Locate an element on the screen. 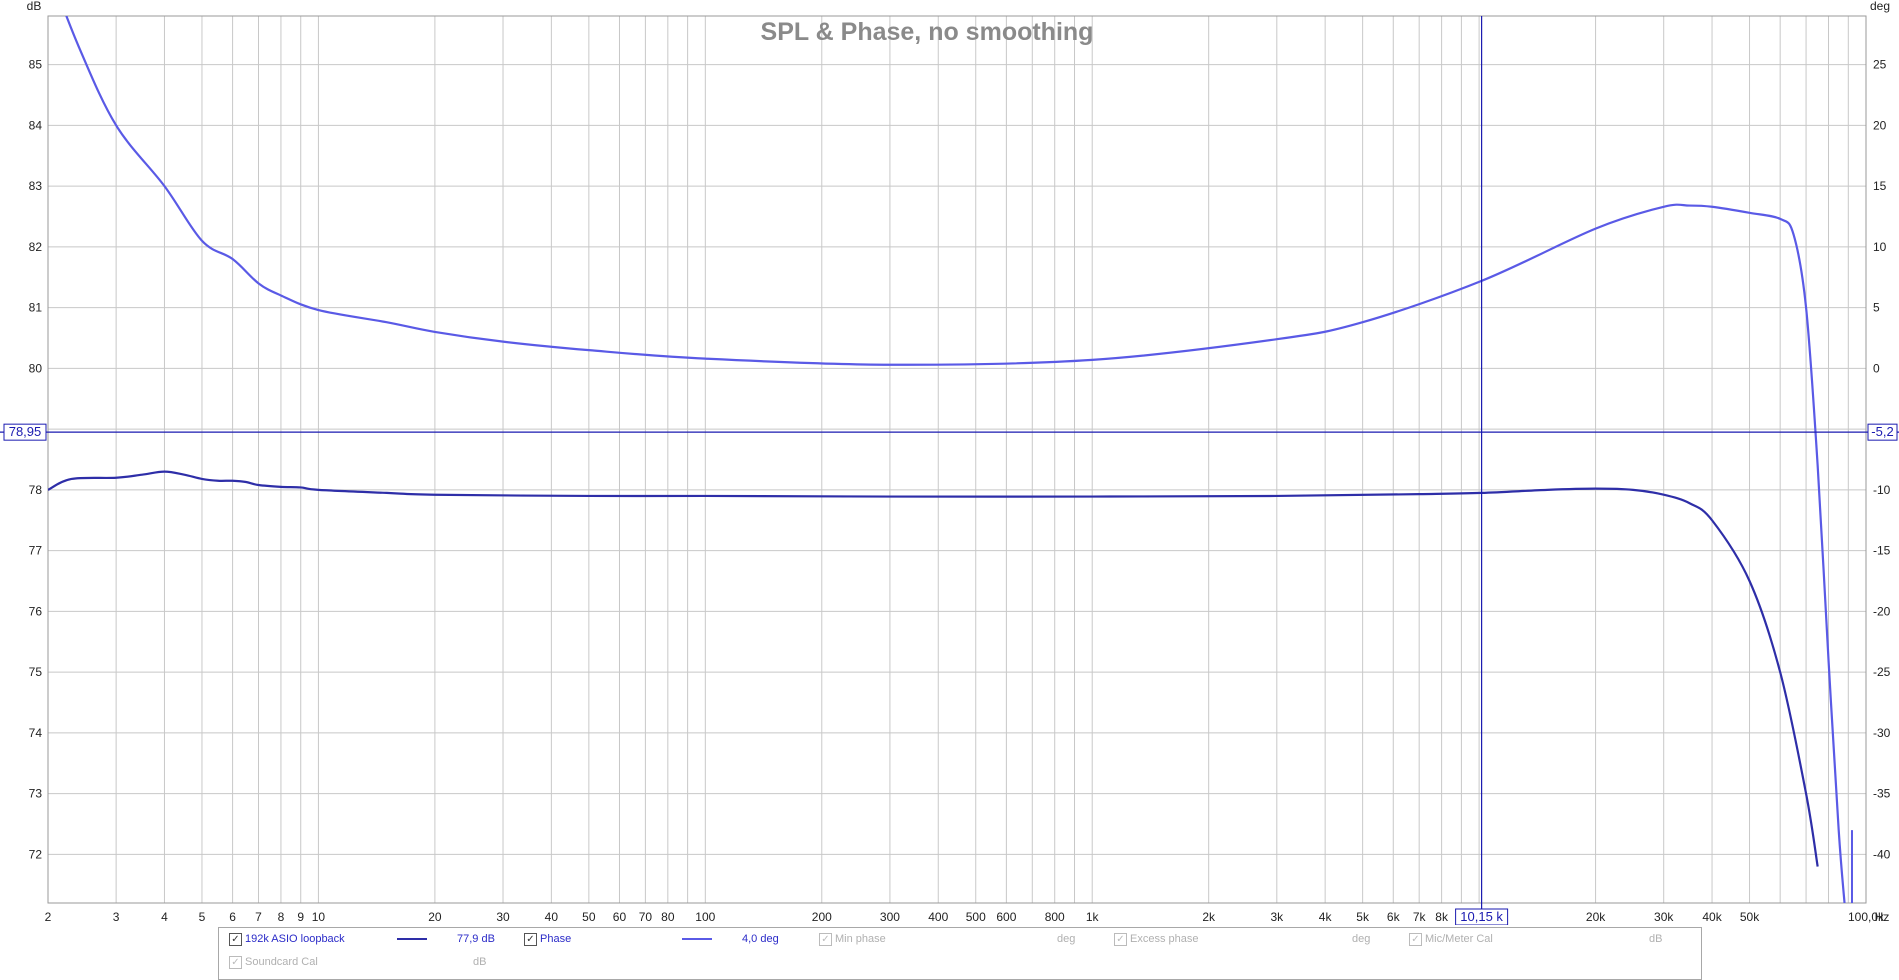 This screenshot has height=980, width=1899. x-tick-label: 30 is located at coordinates (503, 917).